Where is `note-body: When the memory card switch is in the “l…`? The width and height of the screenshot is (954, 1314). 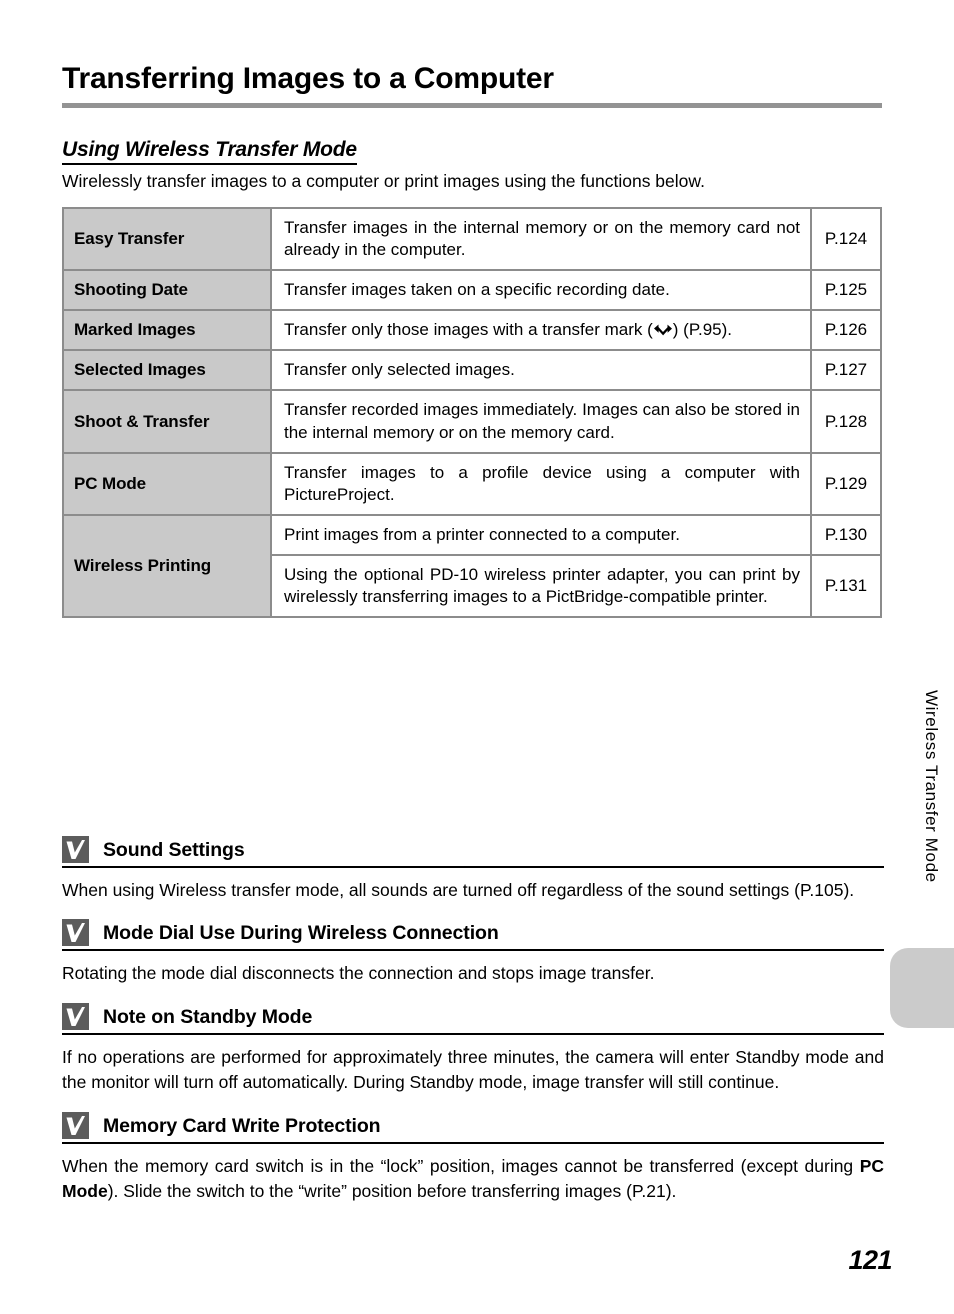
note-body: When the memory card switch is in the “l… is located at coordinates (473, 1179).